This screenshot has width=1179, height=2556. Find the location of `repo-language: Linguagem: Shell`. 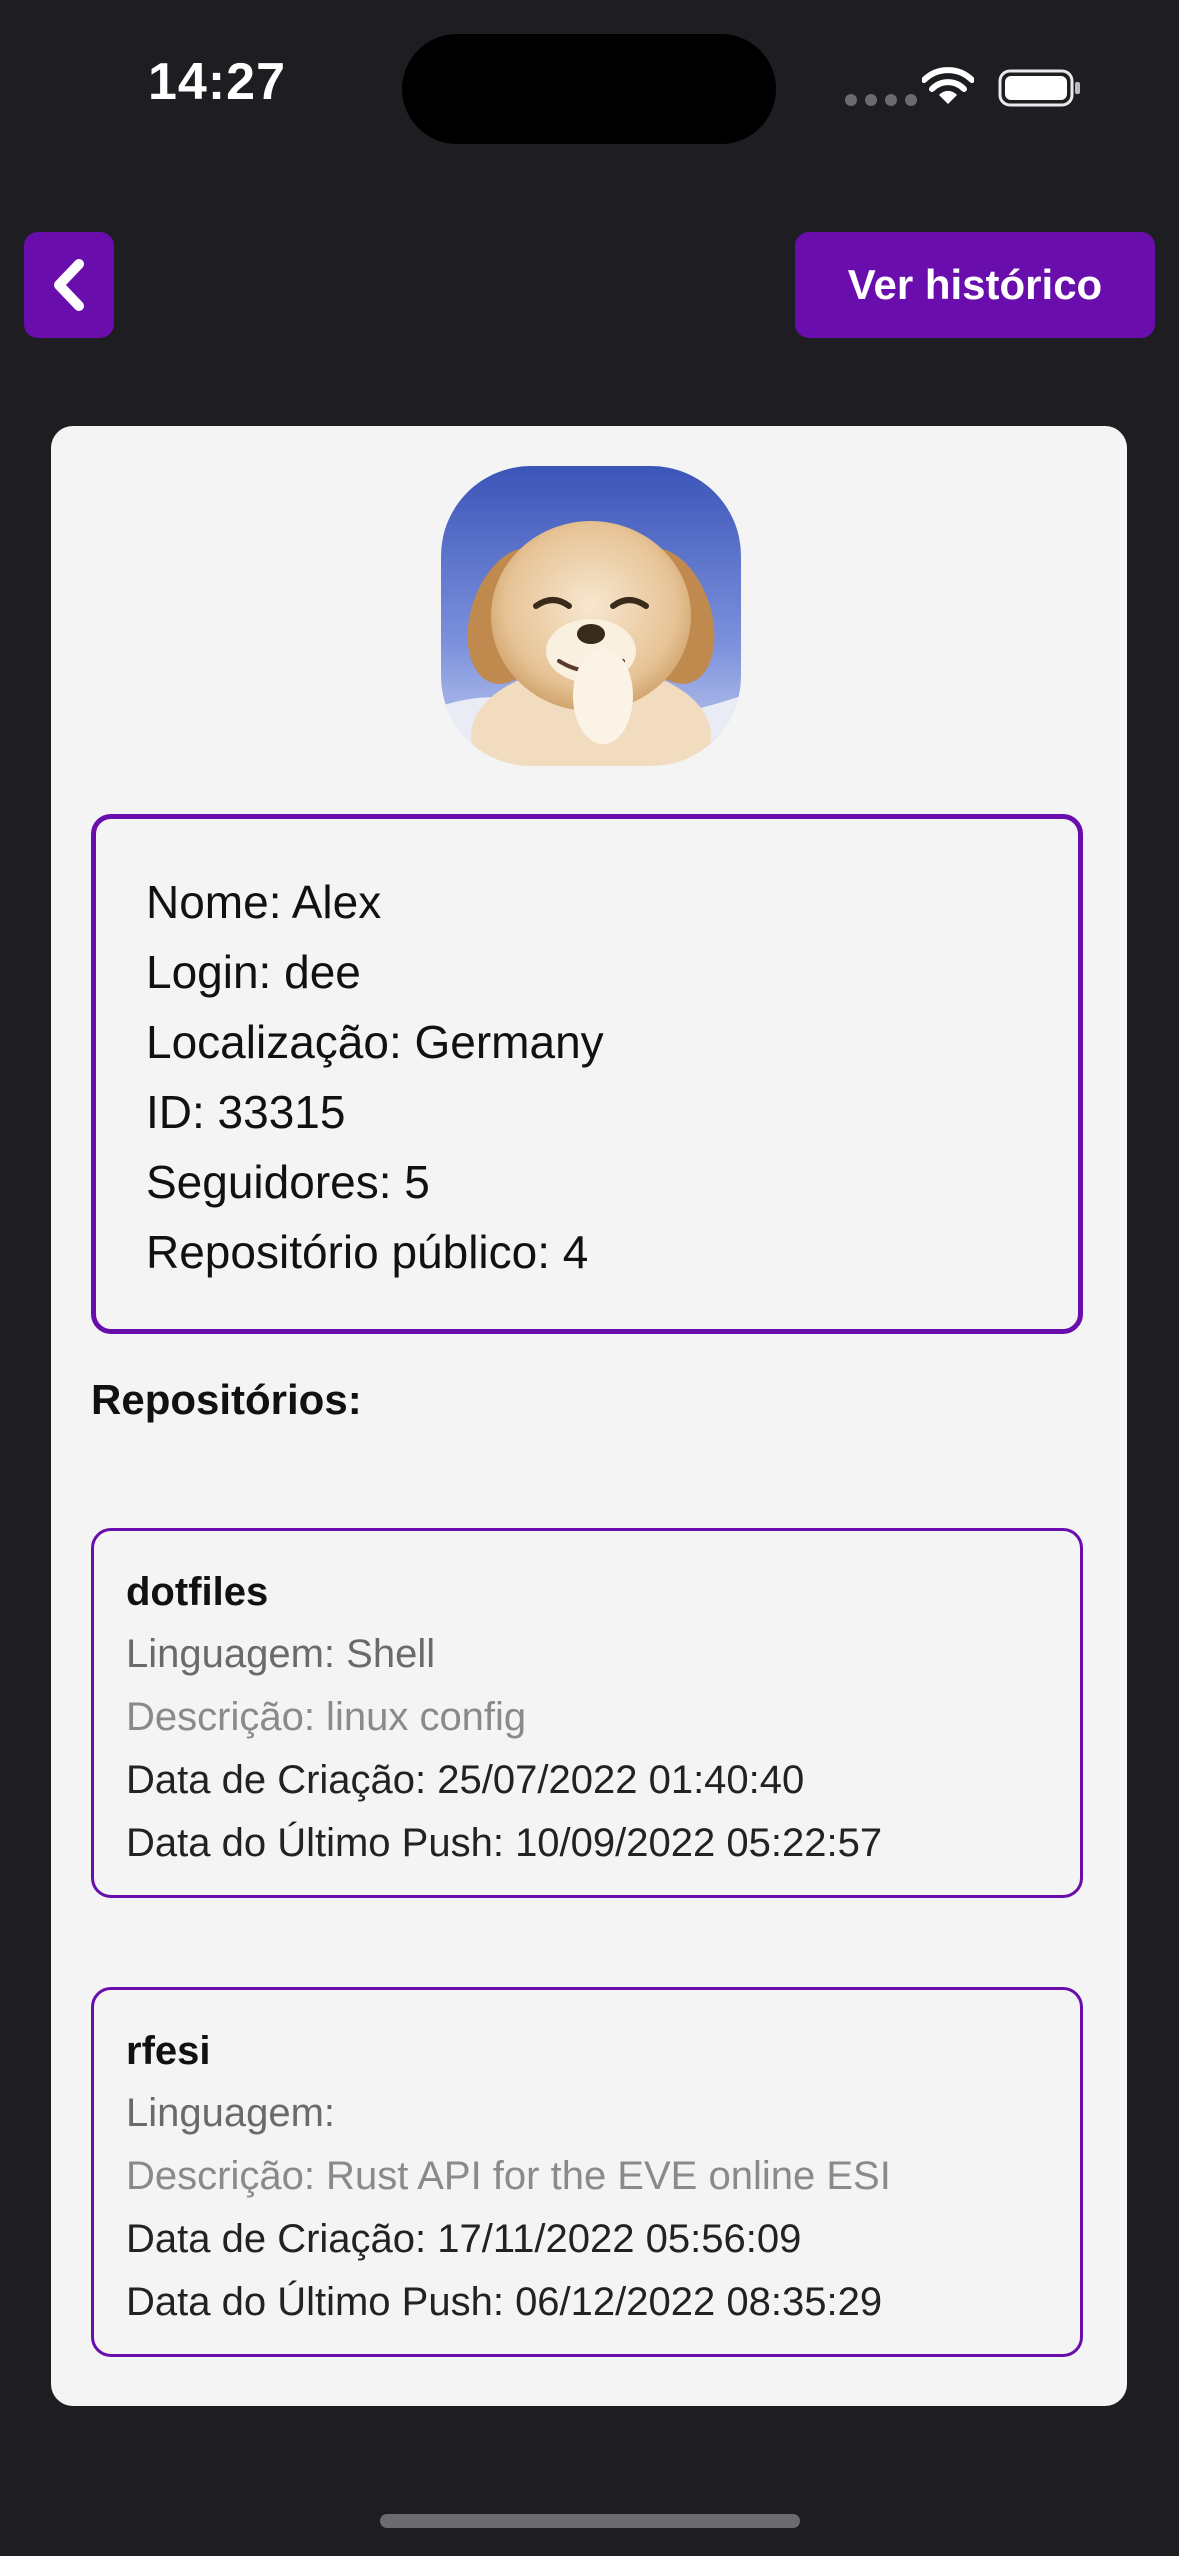

repo-language: Linguagem: Shell is located at coordinates (281, 1654).